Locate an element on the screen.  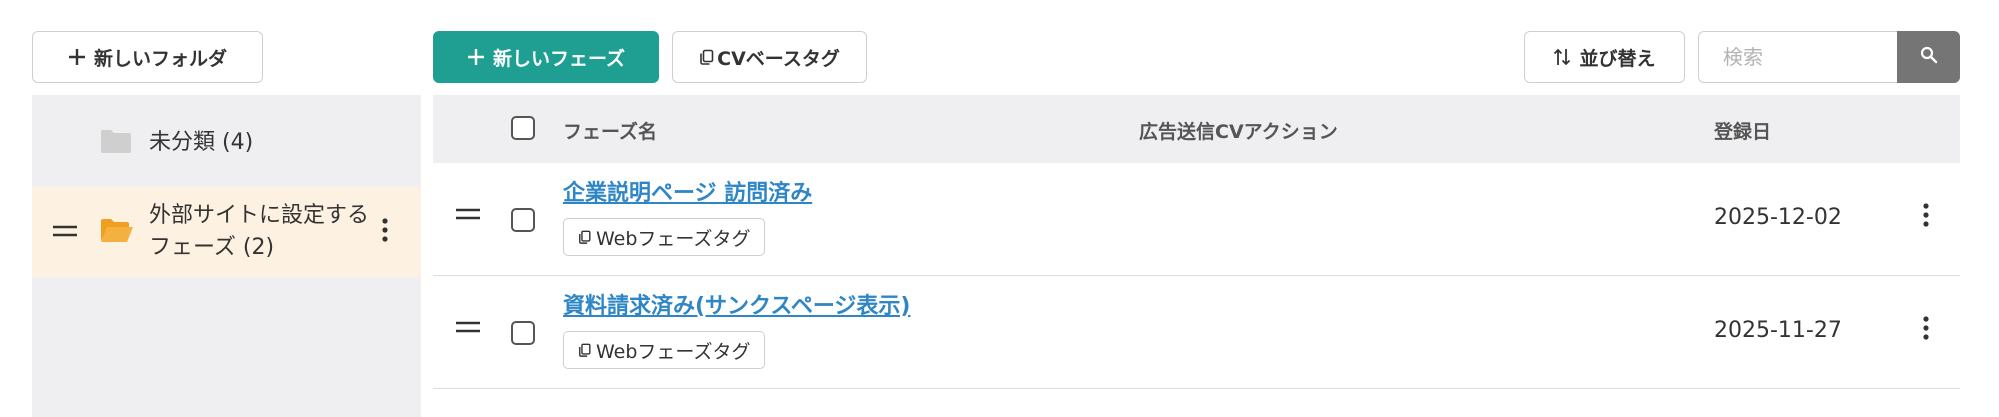
new-phase-label: 新しいフェーズ is located at coordinates (559, 58).